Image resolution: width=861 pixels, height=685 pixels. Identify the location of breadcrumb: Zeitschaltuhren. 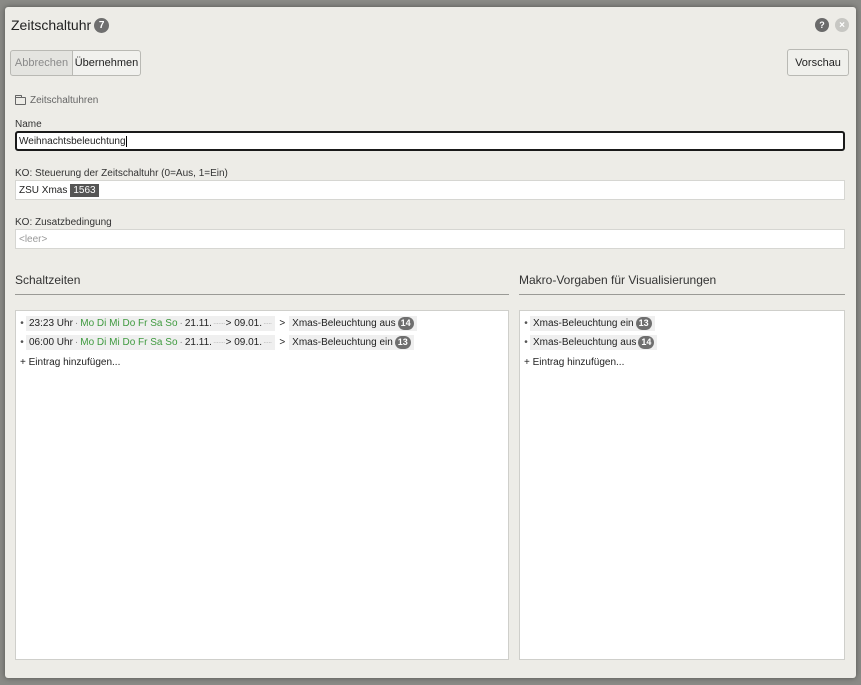
(56, 100).